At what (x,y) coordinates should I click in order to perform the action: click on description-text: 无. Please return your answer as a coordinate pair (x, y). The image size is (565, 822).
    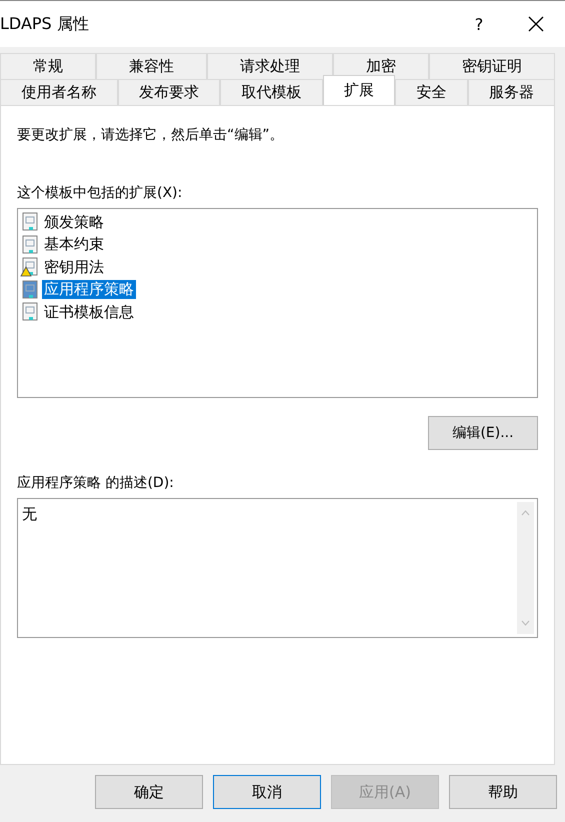
    Looking at the image, I should click on (29, 514).